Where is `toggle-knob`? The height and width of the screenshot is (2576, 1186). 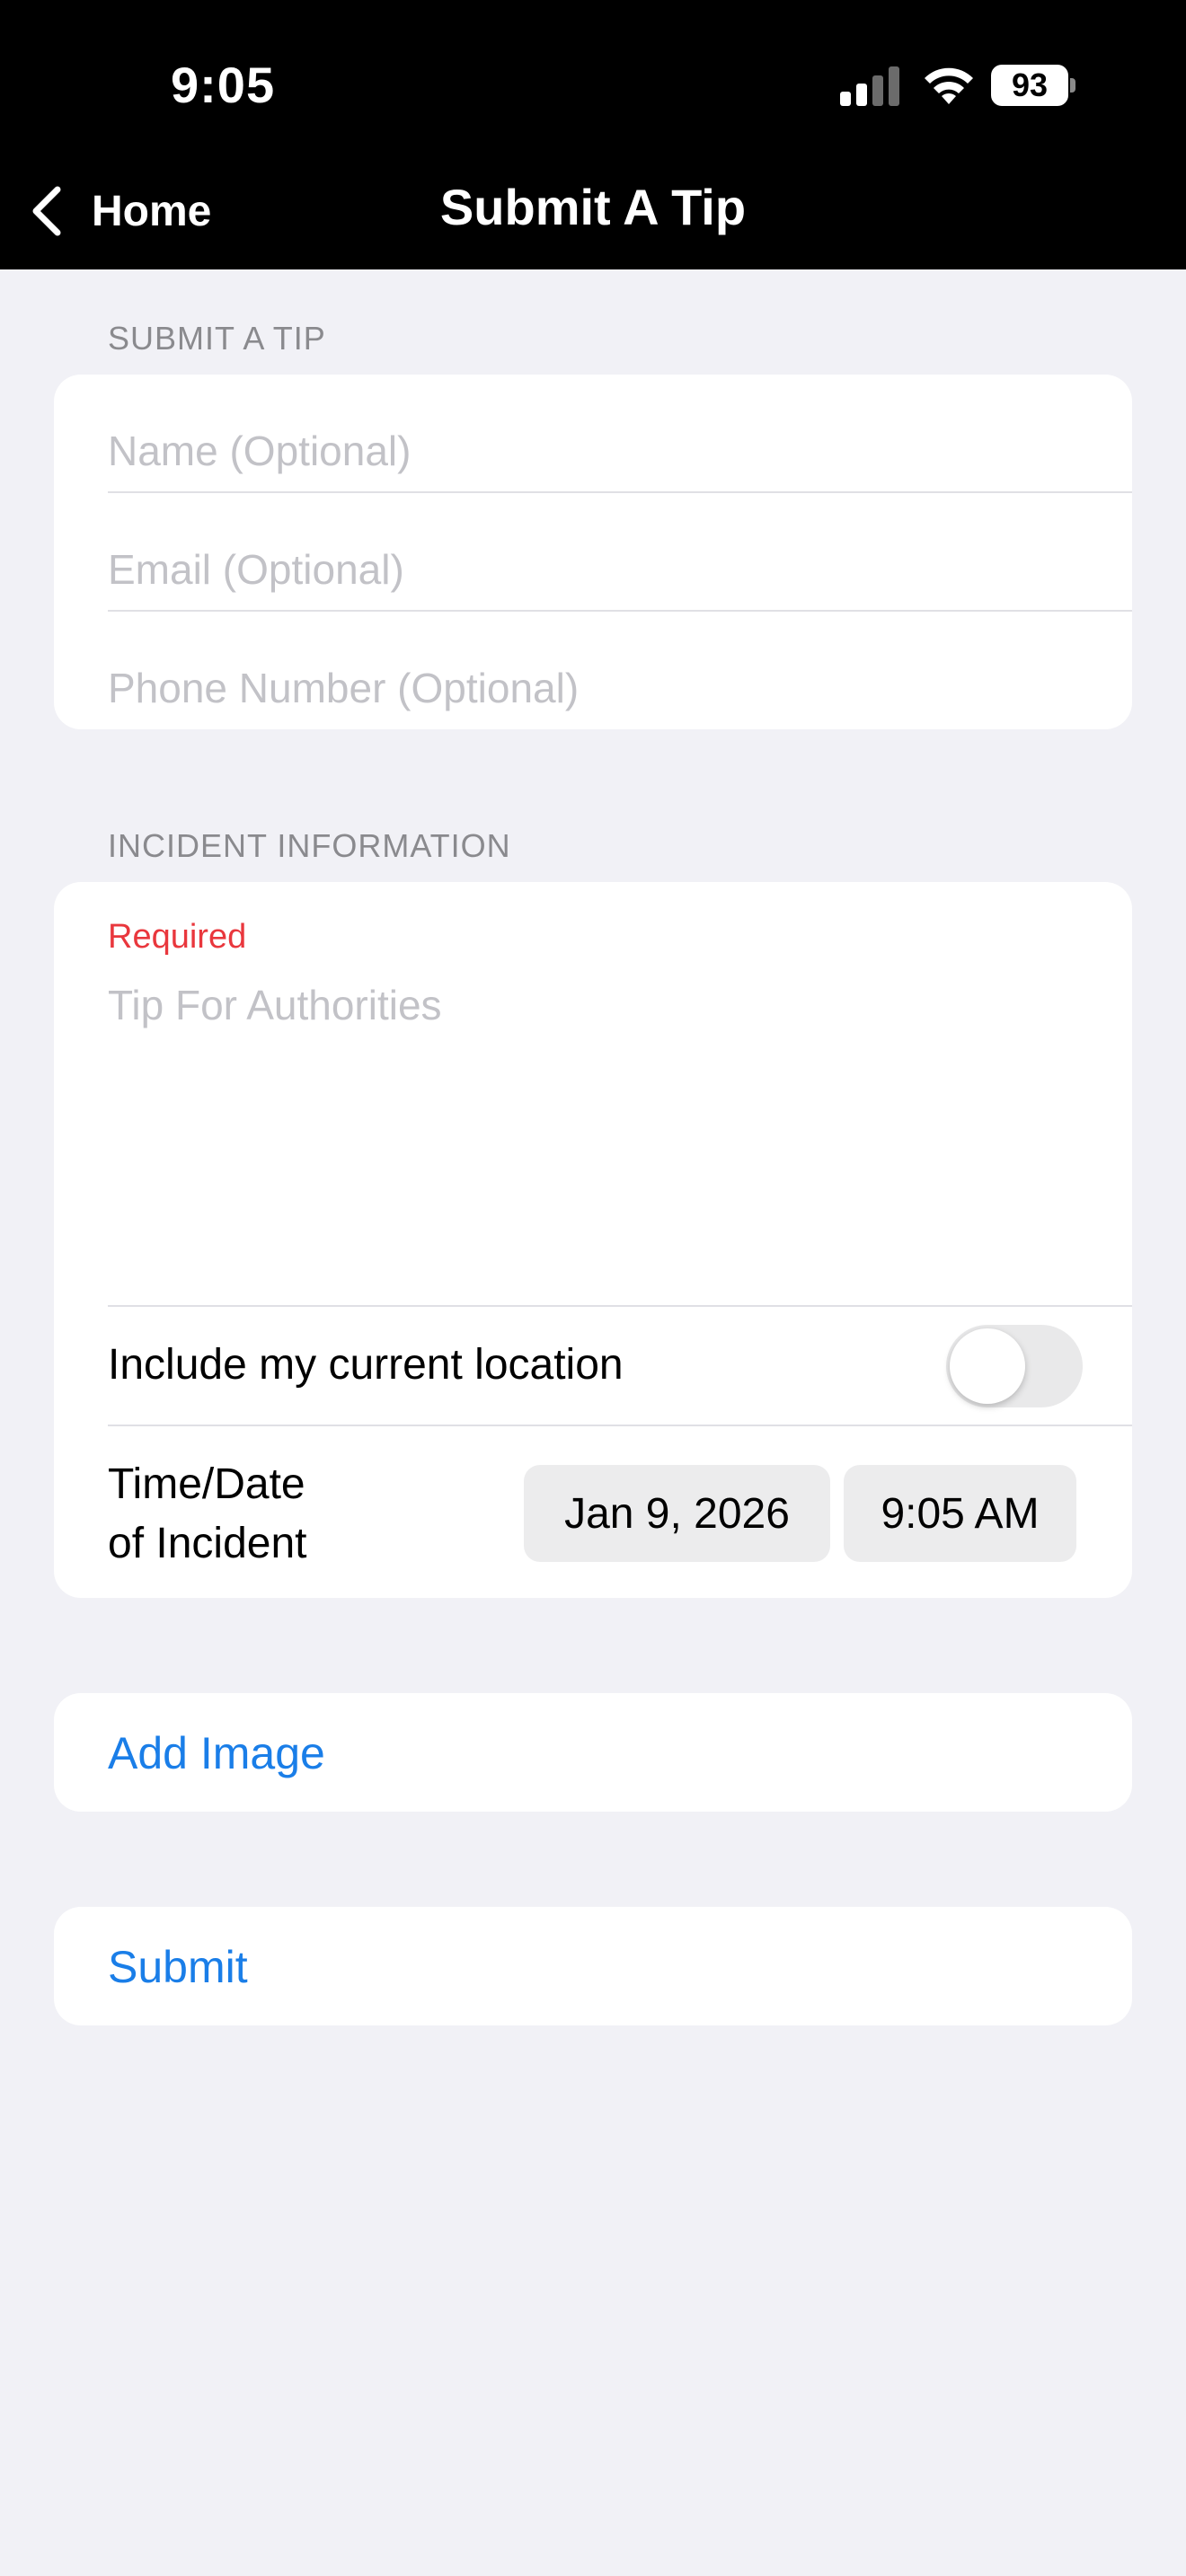 toggle-knob is located at coordinates (987, 1366).